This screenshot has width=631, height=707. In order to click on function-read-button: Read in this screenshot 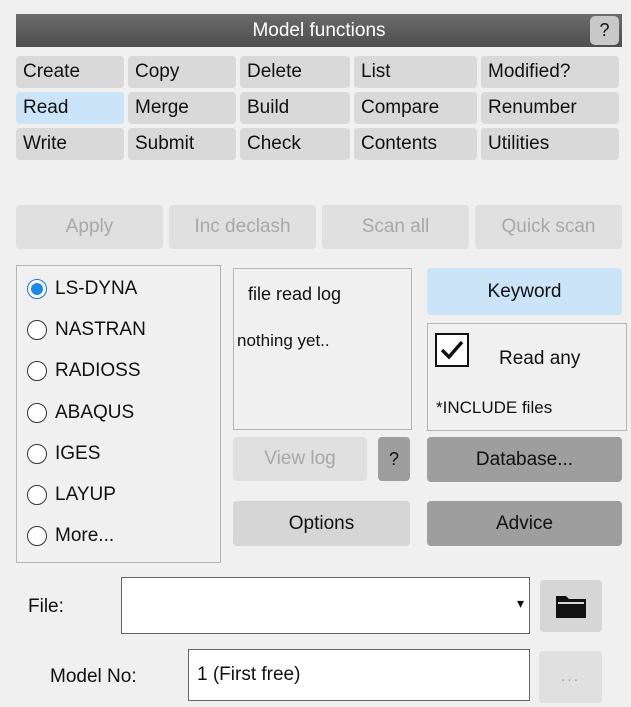, I will do `click(70, 108)`.